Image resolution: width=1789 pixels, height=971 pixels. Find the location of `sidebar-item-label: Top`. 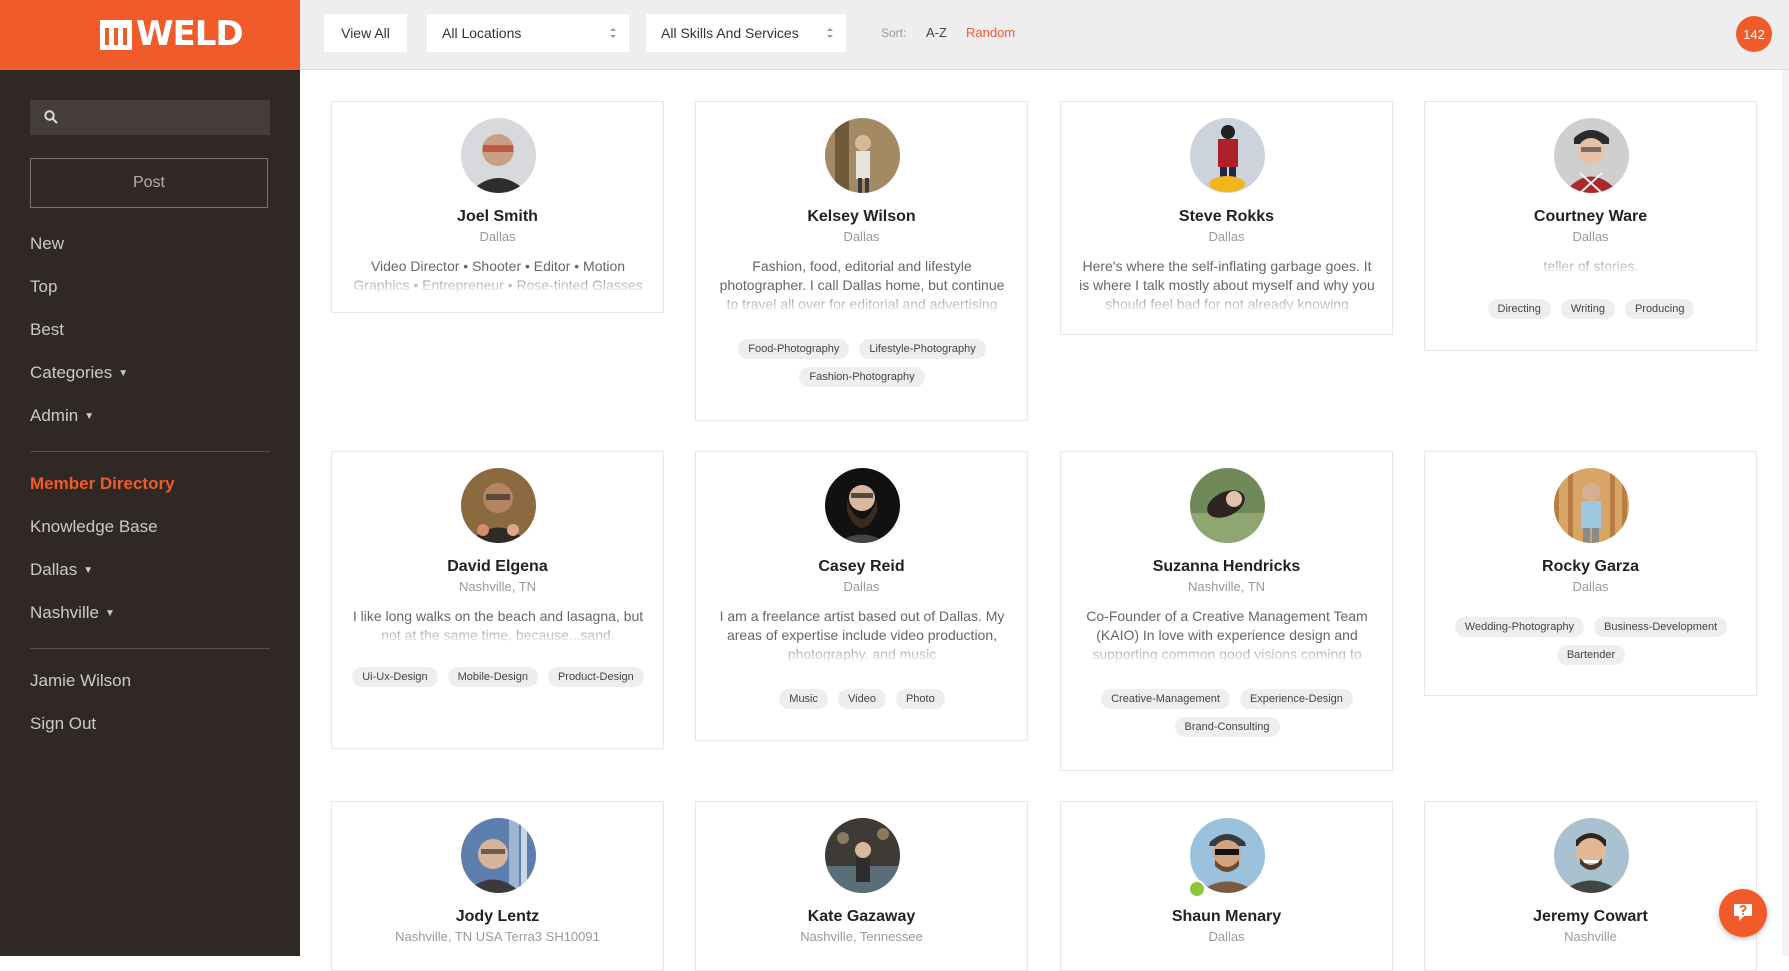

sidebar-item-label: Top is located at coordinates (44, 286).